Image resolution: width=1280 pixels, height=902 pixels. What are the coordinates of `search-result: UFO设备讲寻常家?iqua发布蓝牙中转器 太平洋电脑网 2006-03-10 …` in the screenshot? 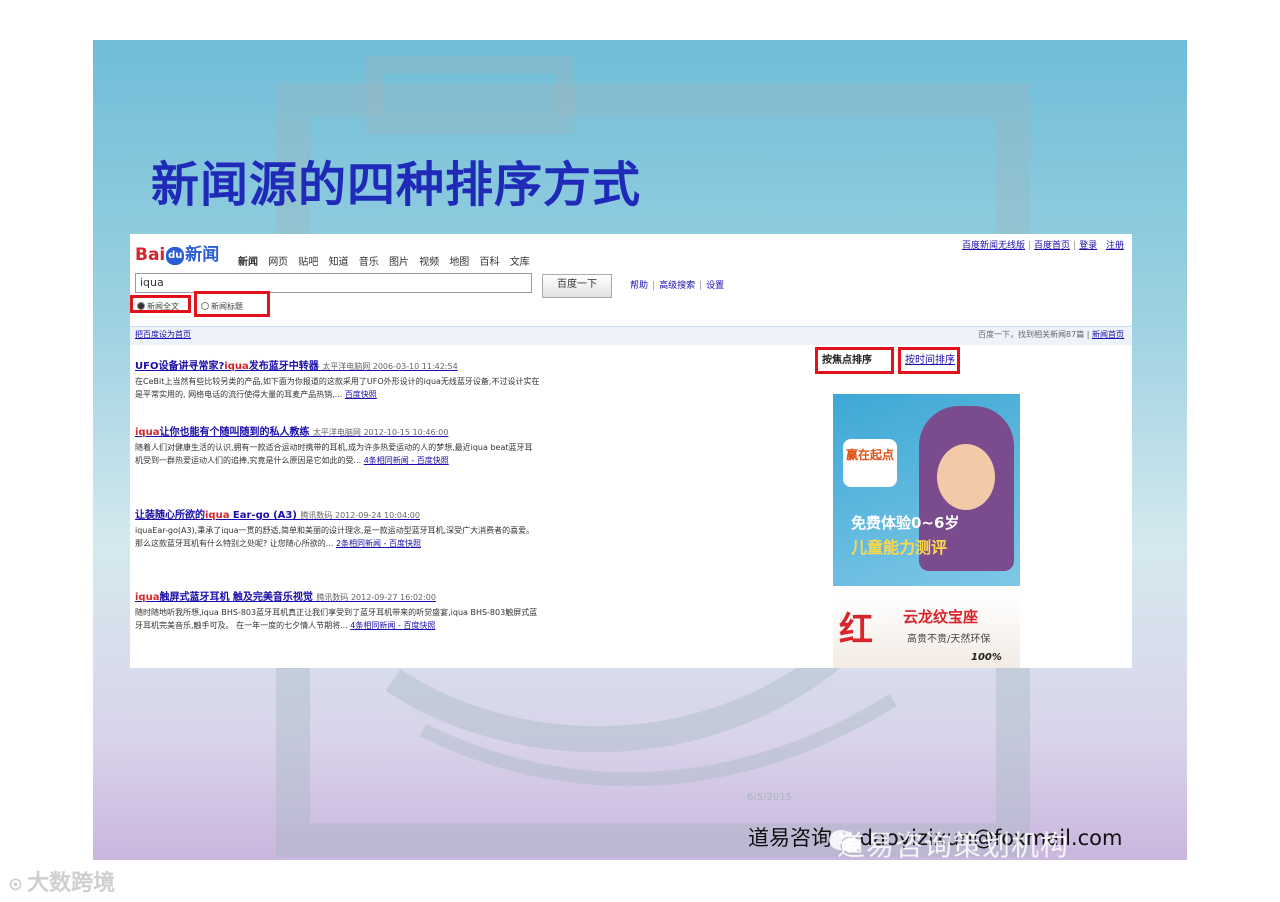 It's located at (337, 379).